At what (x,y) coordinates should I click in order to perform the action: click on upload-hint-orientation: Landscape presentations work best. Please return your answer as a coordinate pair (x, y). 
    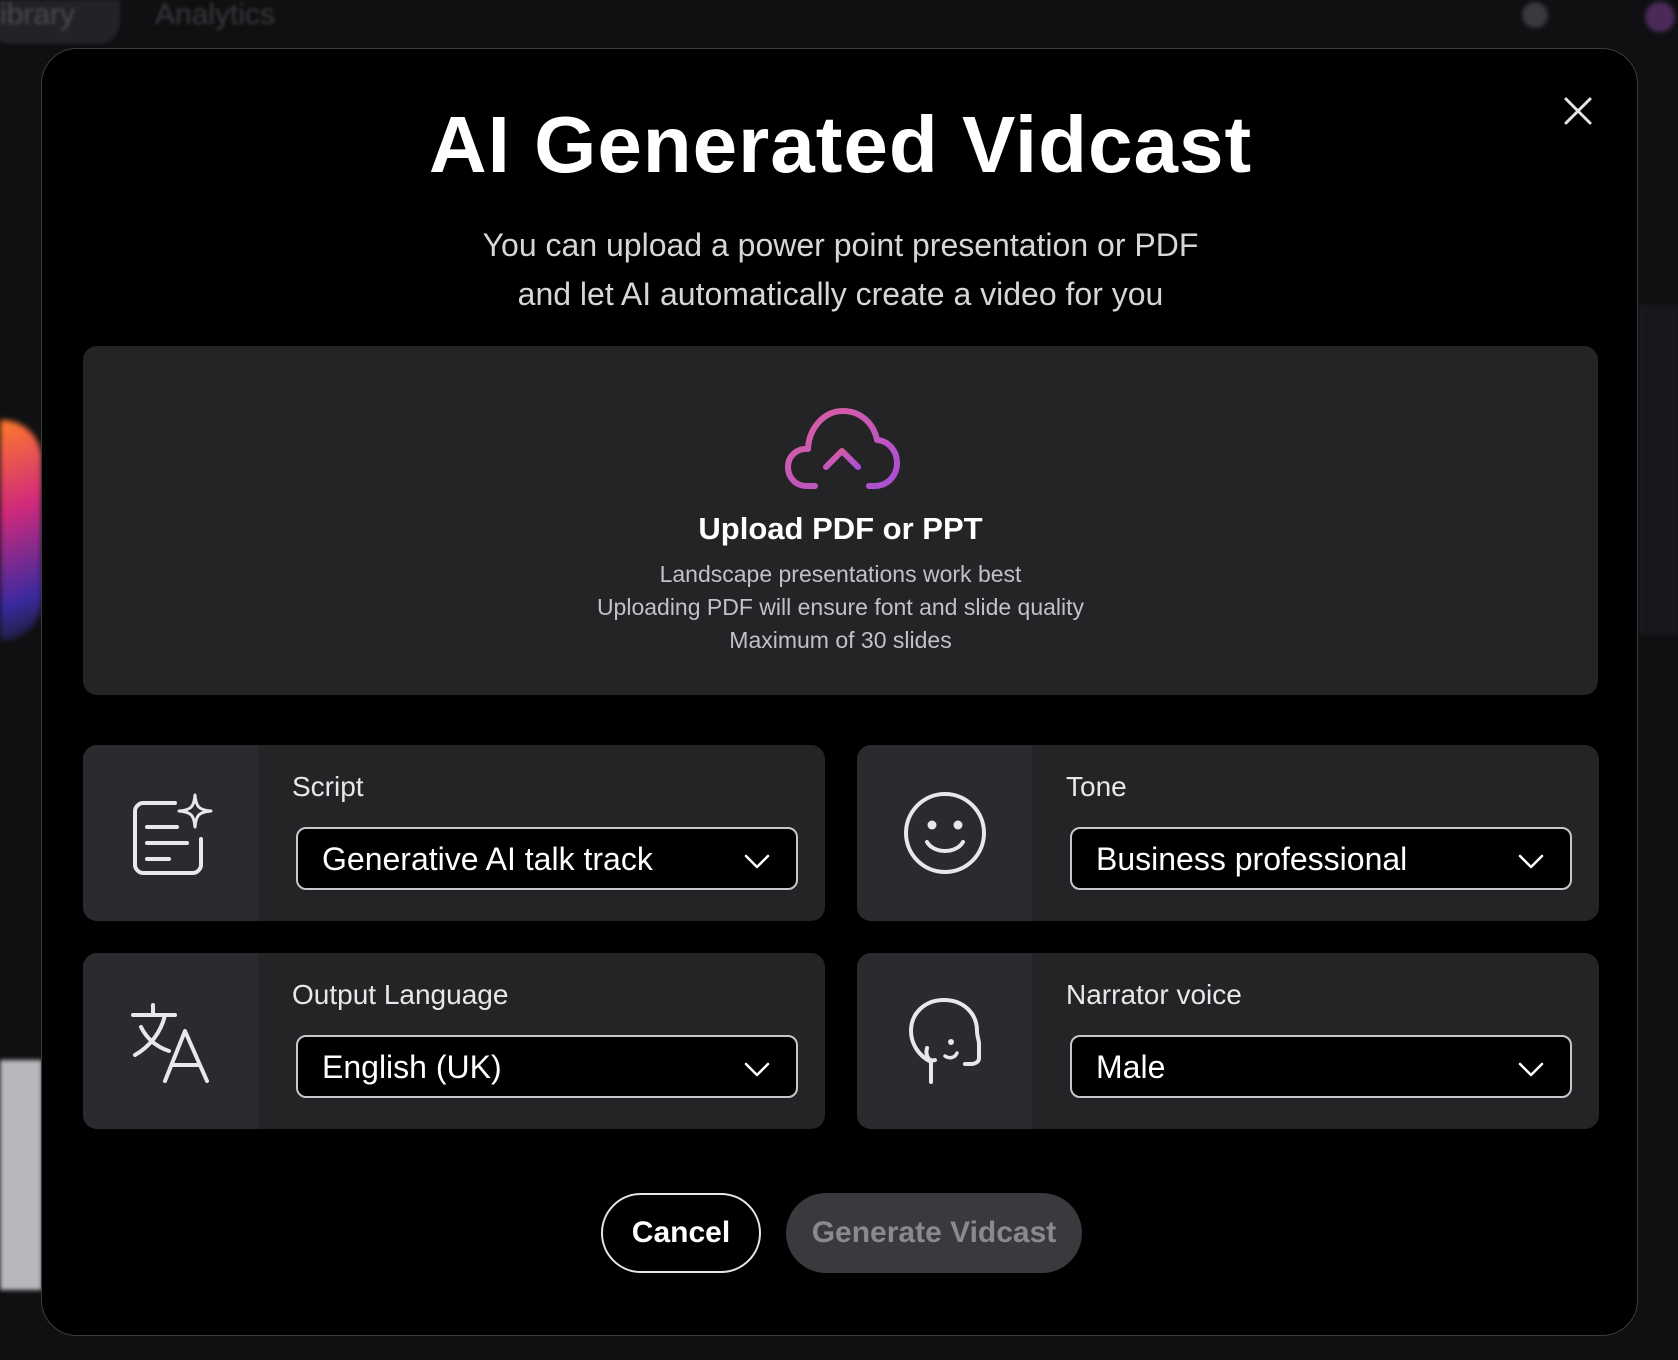
    Looking at the image, I should click on (840, 574).